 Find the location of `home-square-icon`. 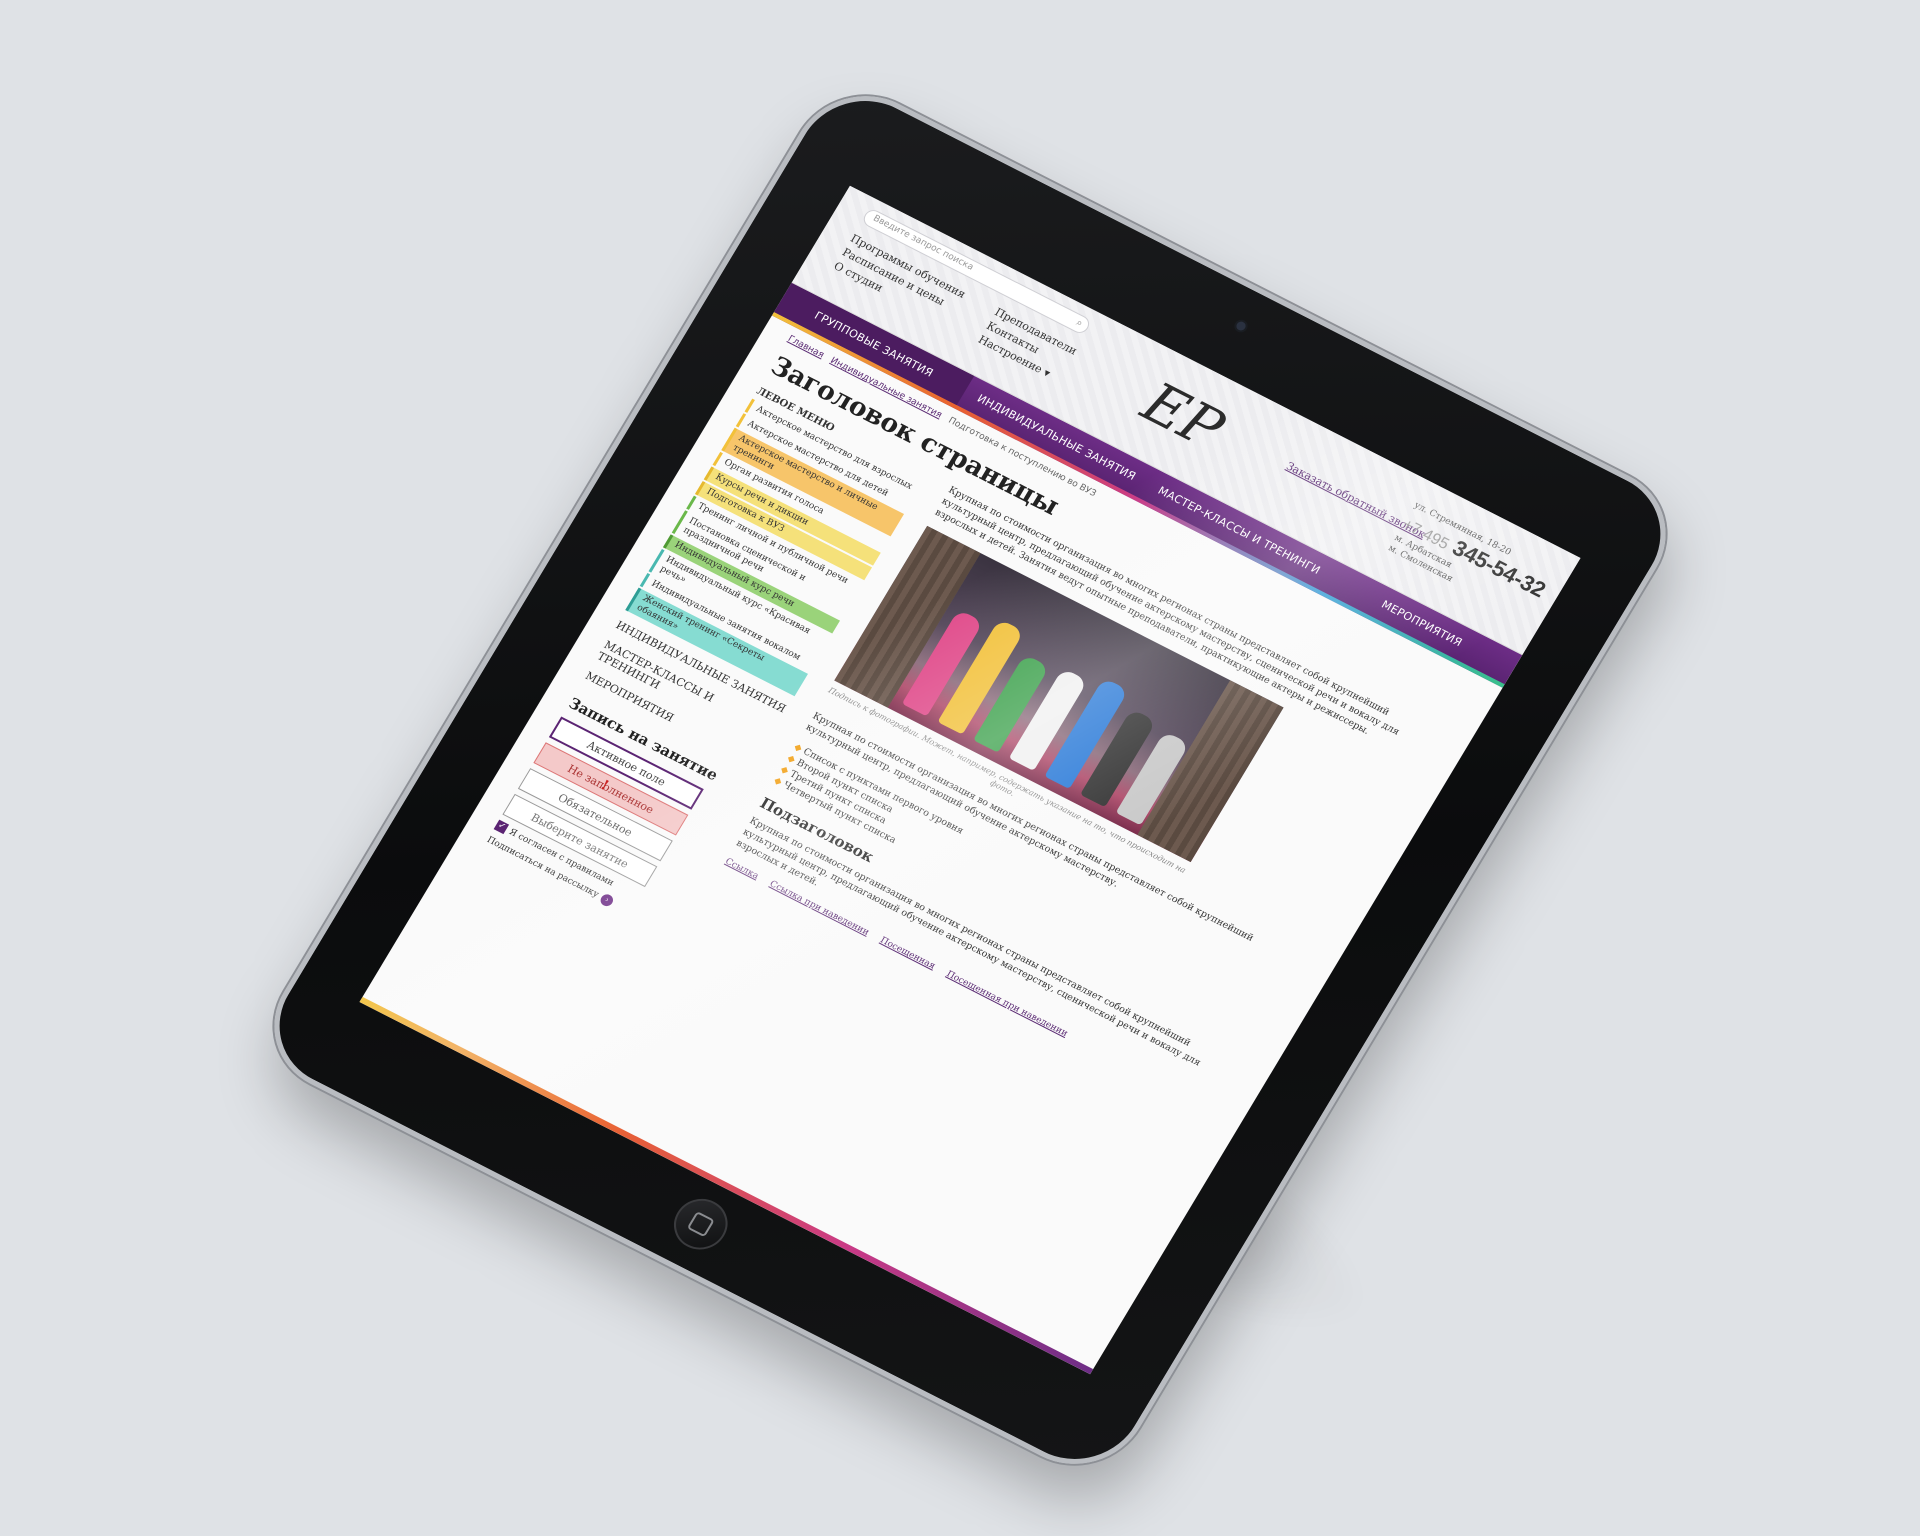

home-square-icon is located at coordinates (700, 1224).